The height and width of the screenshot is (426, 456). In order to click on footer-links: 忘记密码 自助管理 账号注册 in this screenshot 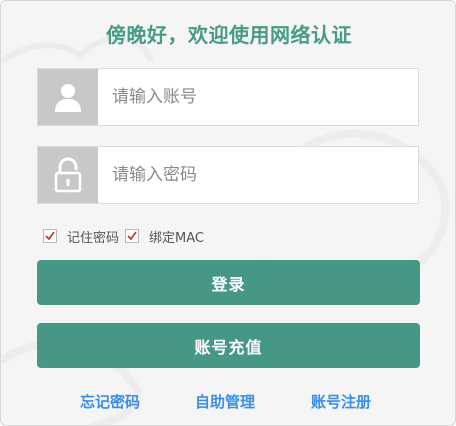, I will do `click(228, 401)`.